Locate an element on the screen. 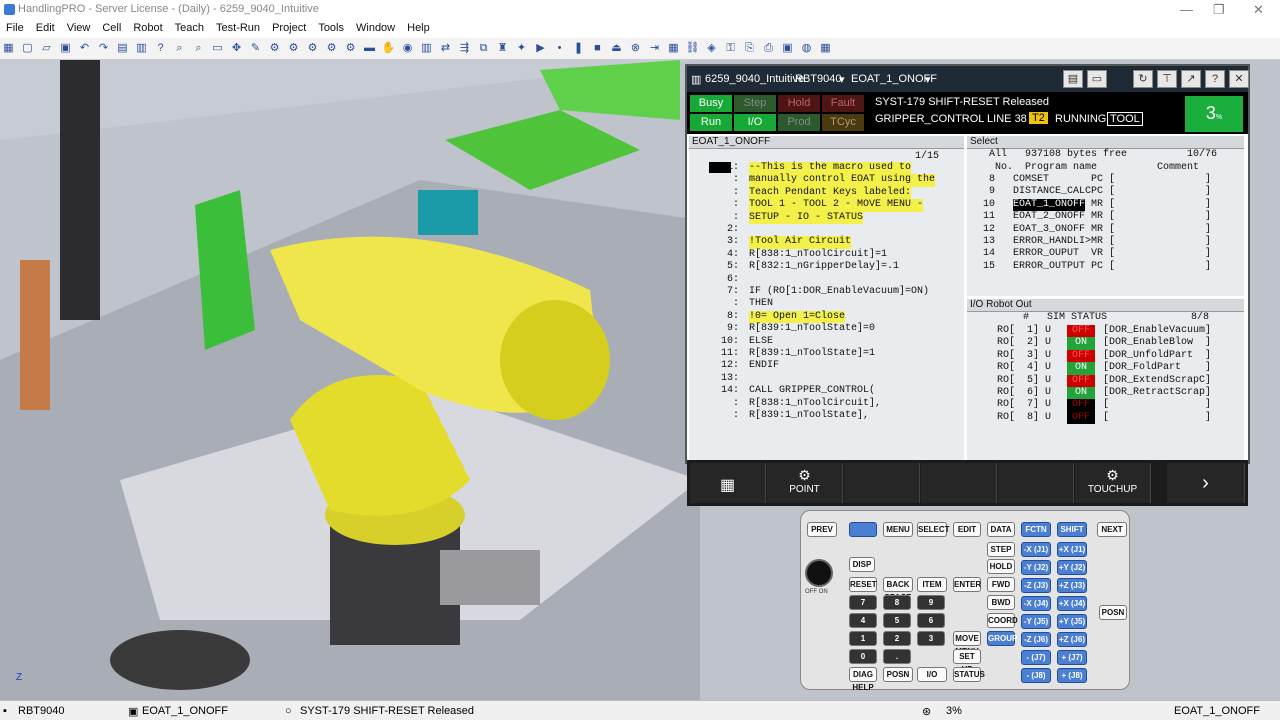 The height and width of the screenshot is (720, 1280). menu-key: MENU is located at coordinates (898, 529).